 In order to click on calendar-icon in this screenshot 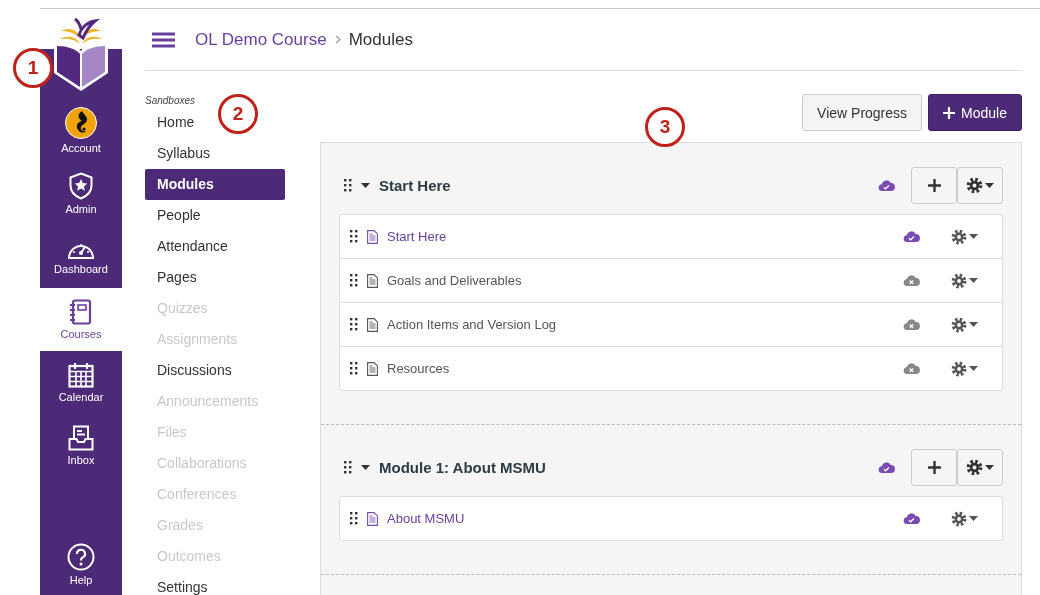, I will do `click(81, 375)`.